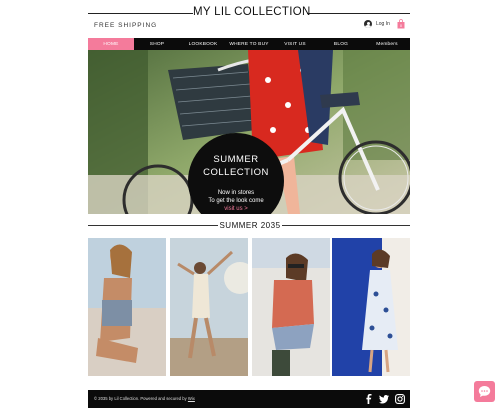 The width and height of the screenshot is (500, 408). I want to click on hero-title-line2: COLLECTION, so click(236, 172).